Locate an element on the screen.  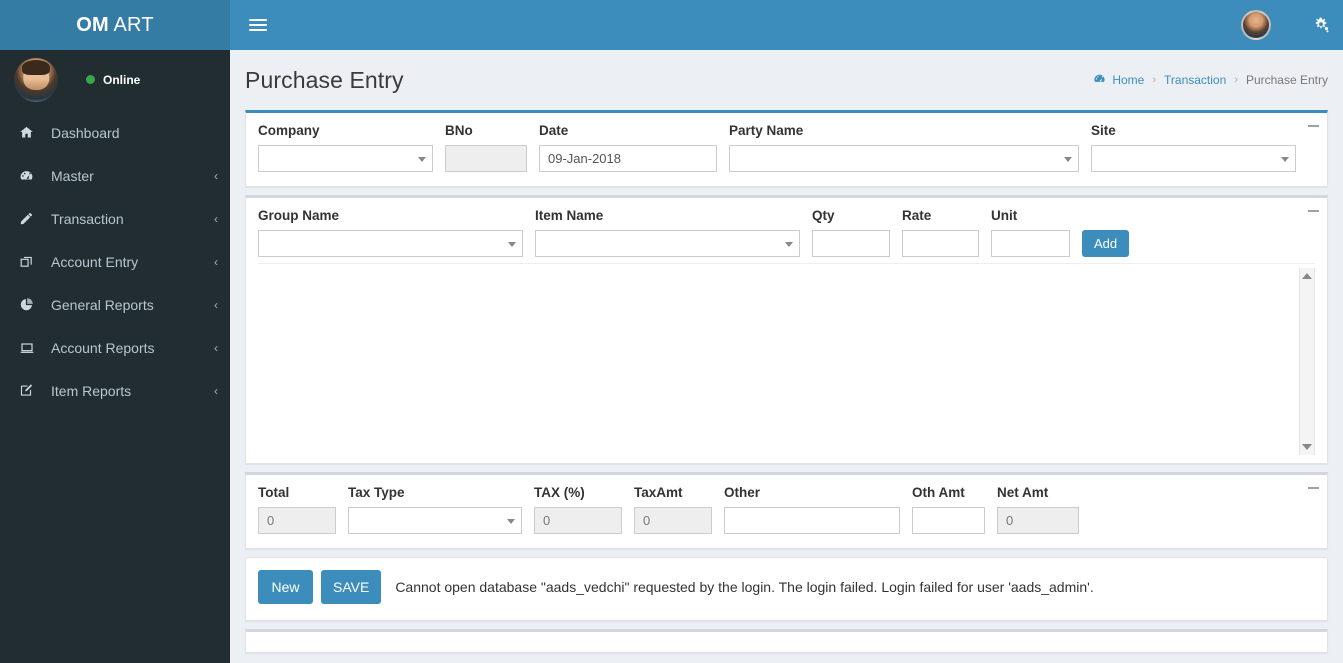
net-amt-field-group: Net Amt is located at coordinates (1038, 509).